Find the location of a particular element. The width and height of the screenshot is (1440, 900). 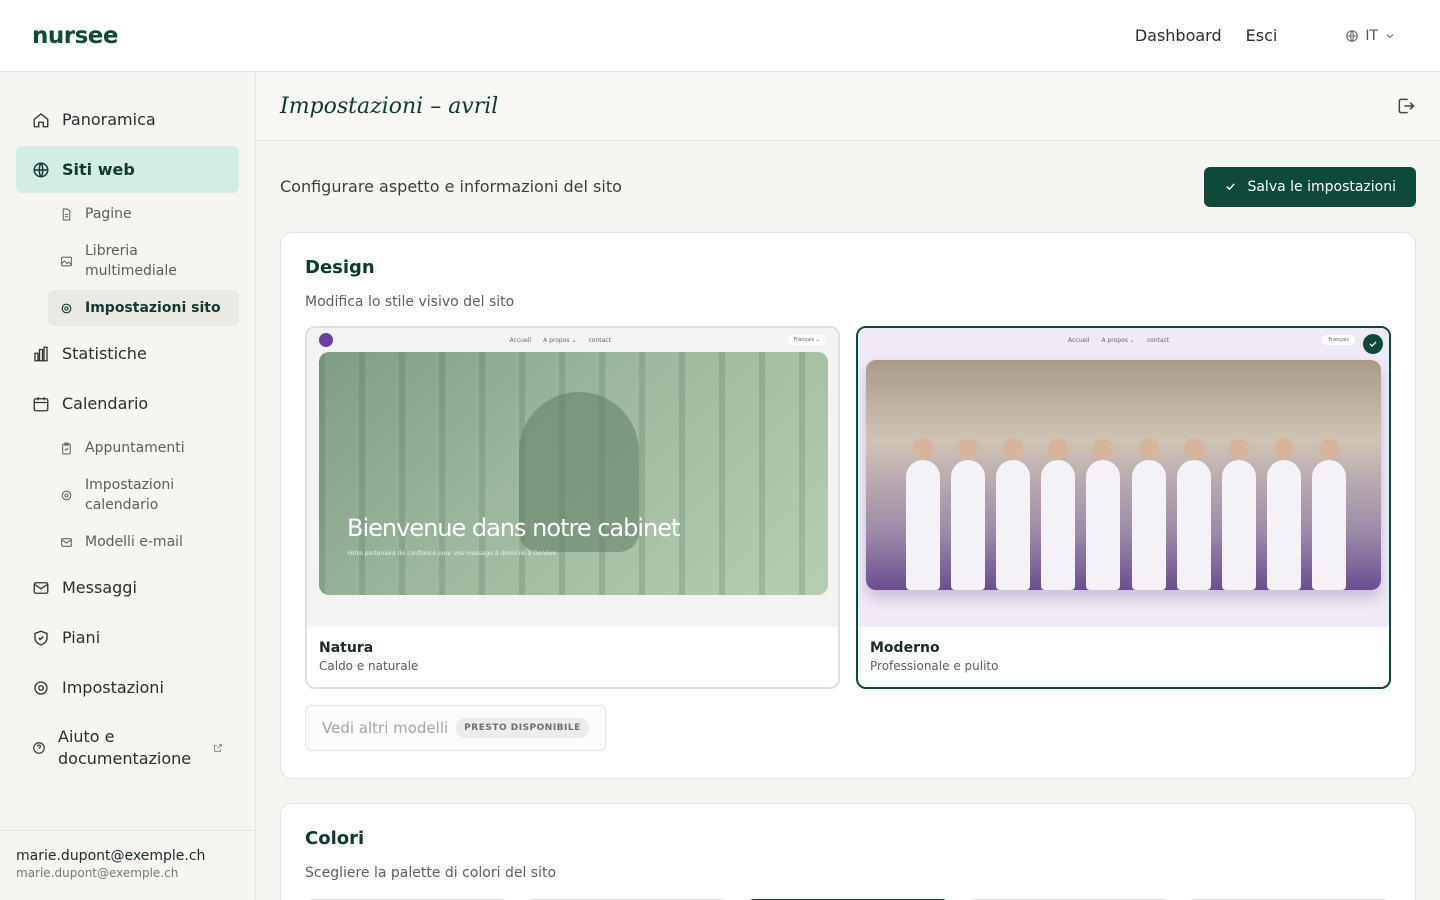

logout-icon is located at coordinates (1406, 106).